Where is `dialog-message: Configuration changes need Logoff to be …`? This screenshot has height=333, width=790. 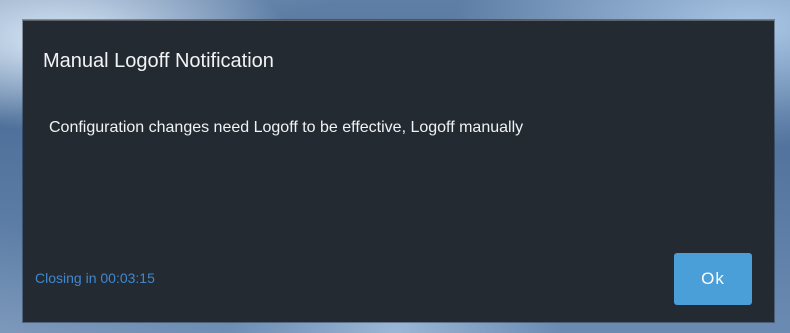 dialog-message: Configuration changes need Logoff to be … is located at coordinates (286, 127).